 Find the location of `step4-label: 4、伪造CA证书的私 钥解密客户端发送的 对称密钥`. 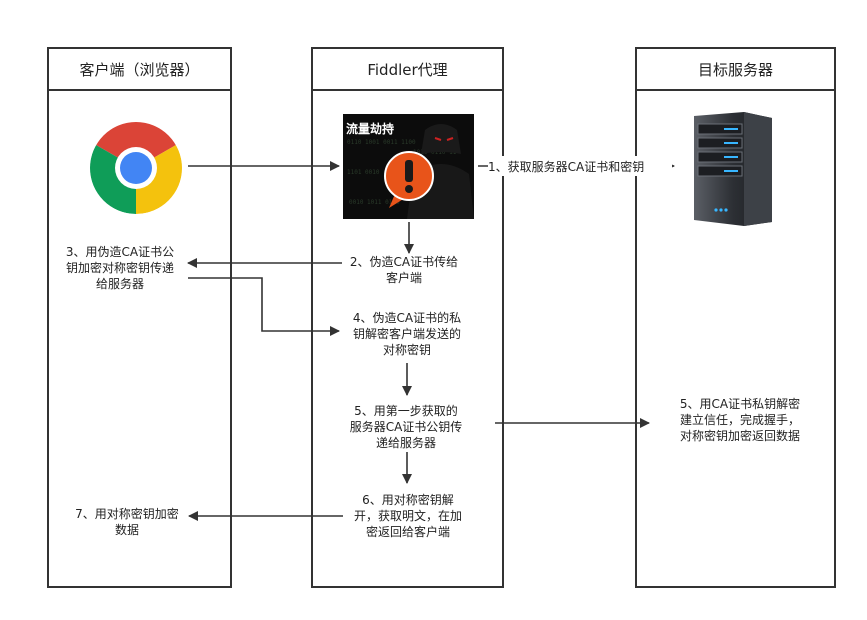

step4-label: 4、伪造CA证书的私 钥解密客户端发送的 对称密钥 is located at coordinates (407, 334).